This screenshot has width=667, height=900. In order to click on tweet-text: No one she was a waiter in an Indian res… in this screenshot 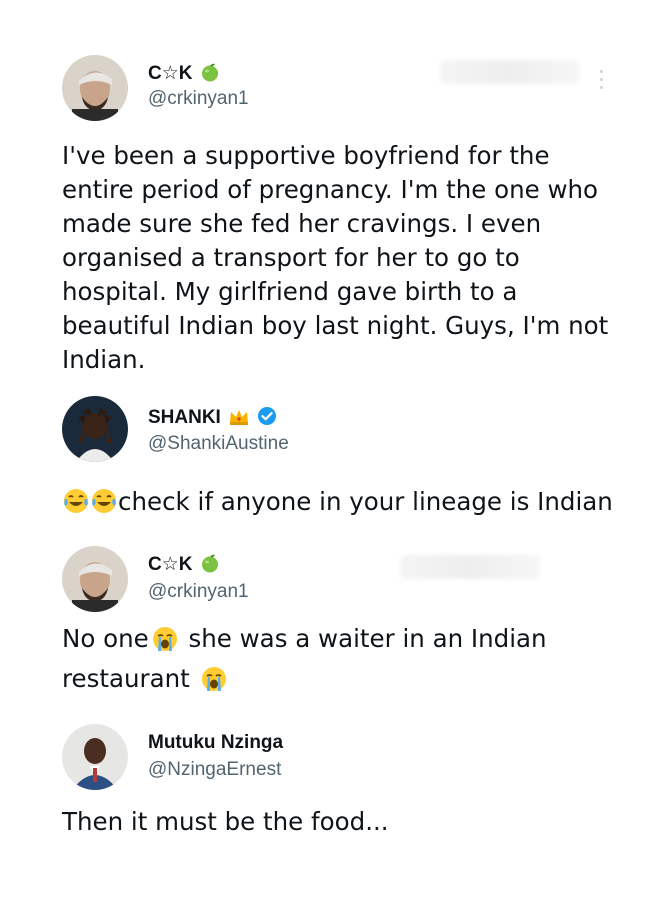, I will do `click(322, 662)`.